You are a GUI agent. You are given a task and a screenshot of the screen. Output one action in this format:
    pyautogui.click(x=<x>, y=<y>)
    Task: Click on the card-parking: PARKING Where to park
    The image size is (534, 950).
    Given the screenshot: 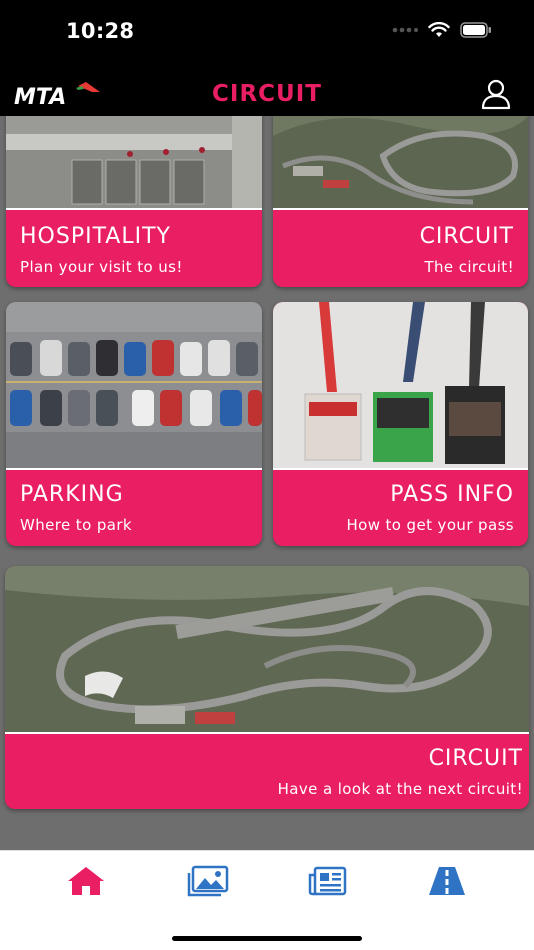 What is the action you would take?
    pyautogui.click(x=134, y=424)
    